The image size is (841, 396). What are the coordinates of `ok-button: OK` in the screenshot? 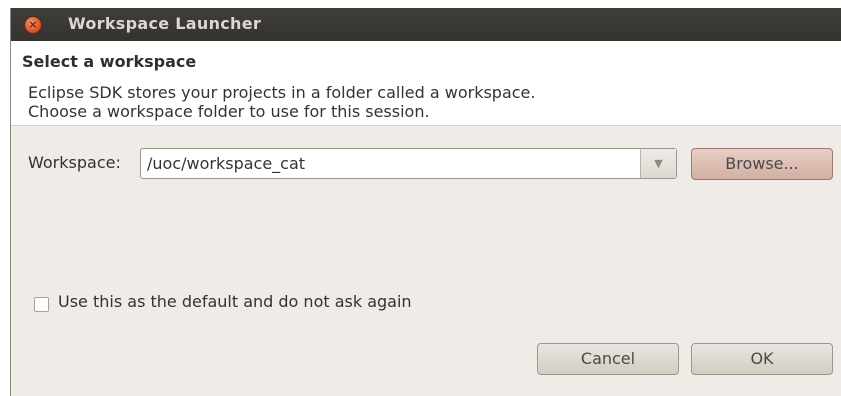 It's located at (762, 359).